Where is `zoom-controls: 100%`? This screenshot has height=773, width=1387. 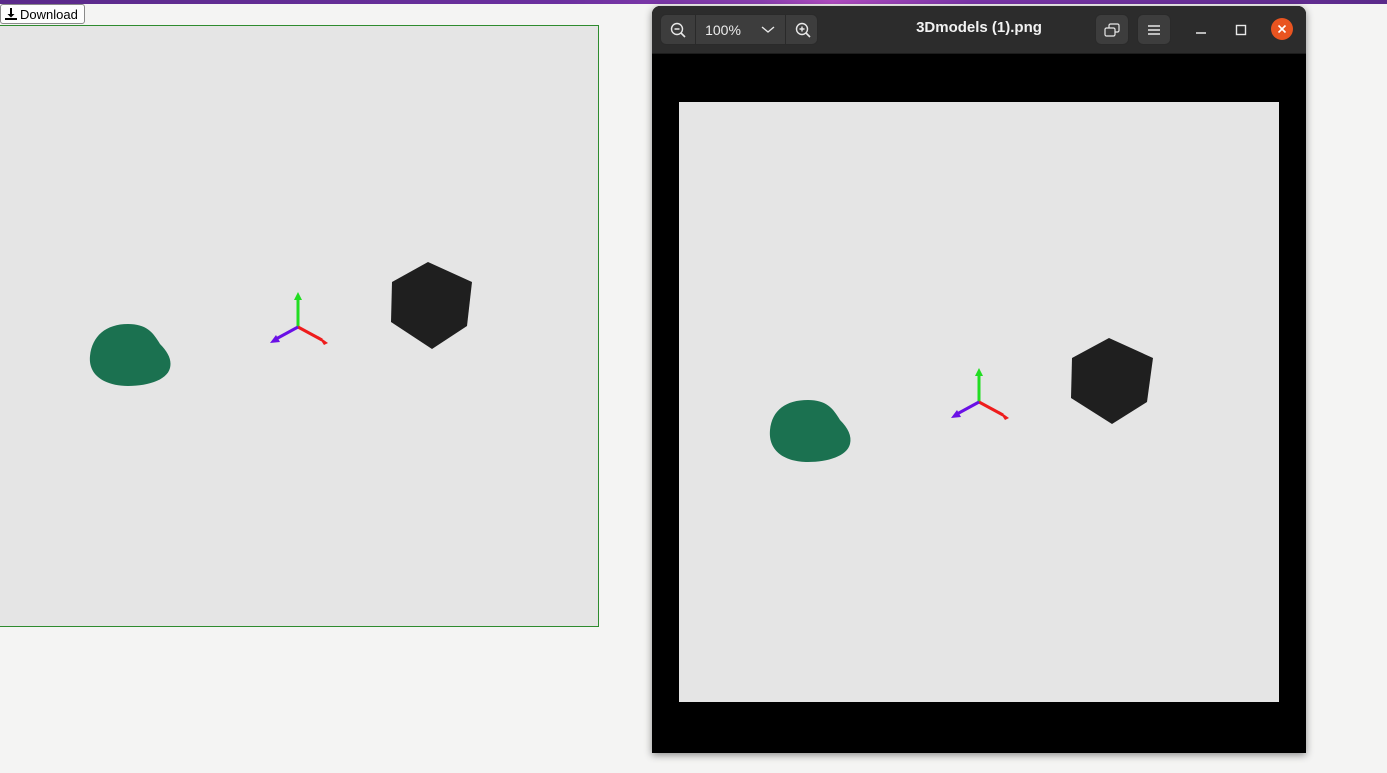
zoom-controls: 100% is located at coordinates (739, 29).